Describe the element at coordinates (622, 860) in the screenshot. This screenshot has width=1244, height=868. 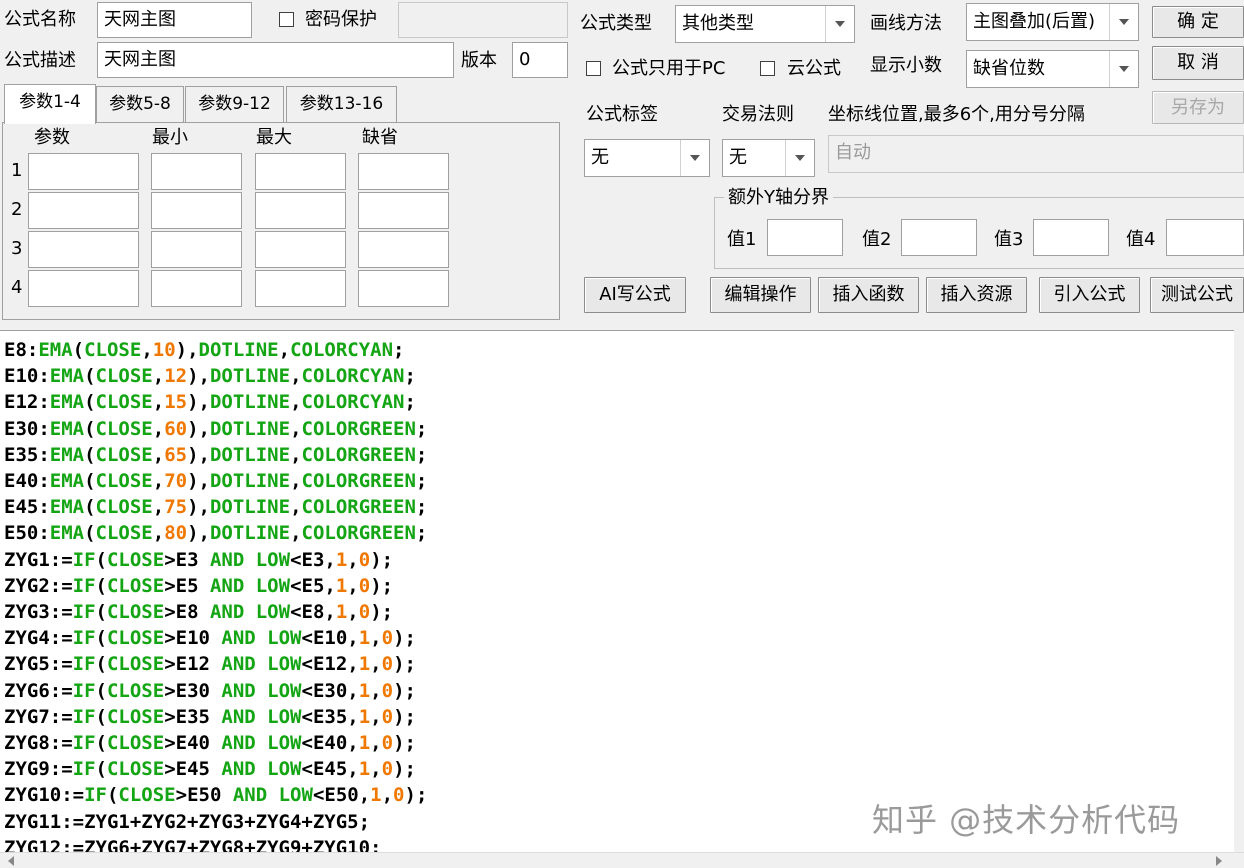
I see `horizontal-scrollbar` at that location.